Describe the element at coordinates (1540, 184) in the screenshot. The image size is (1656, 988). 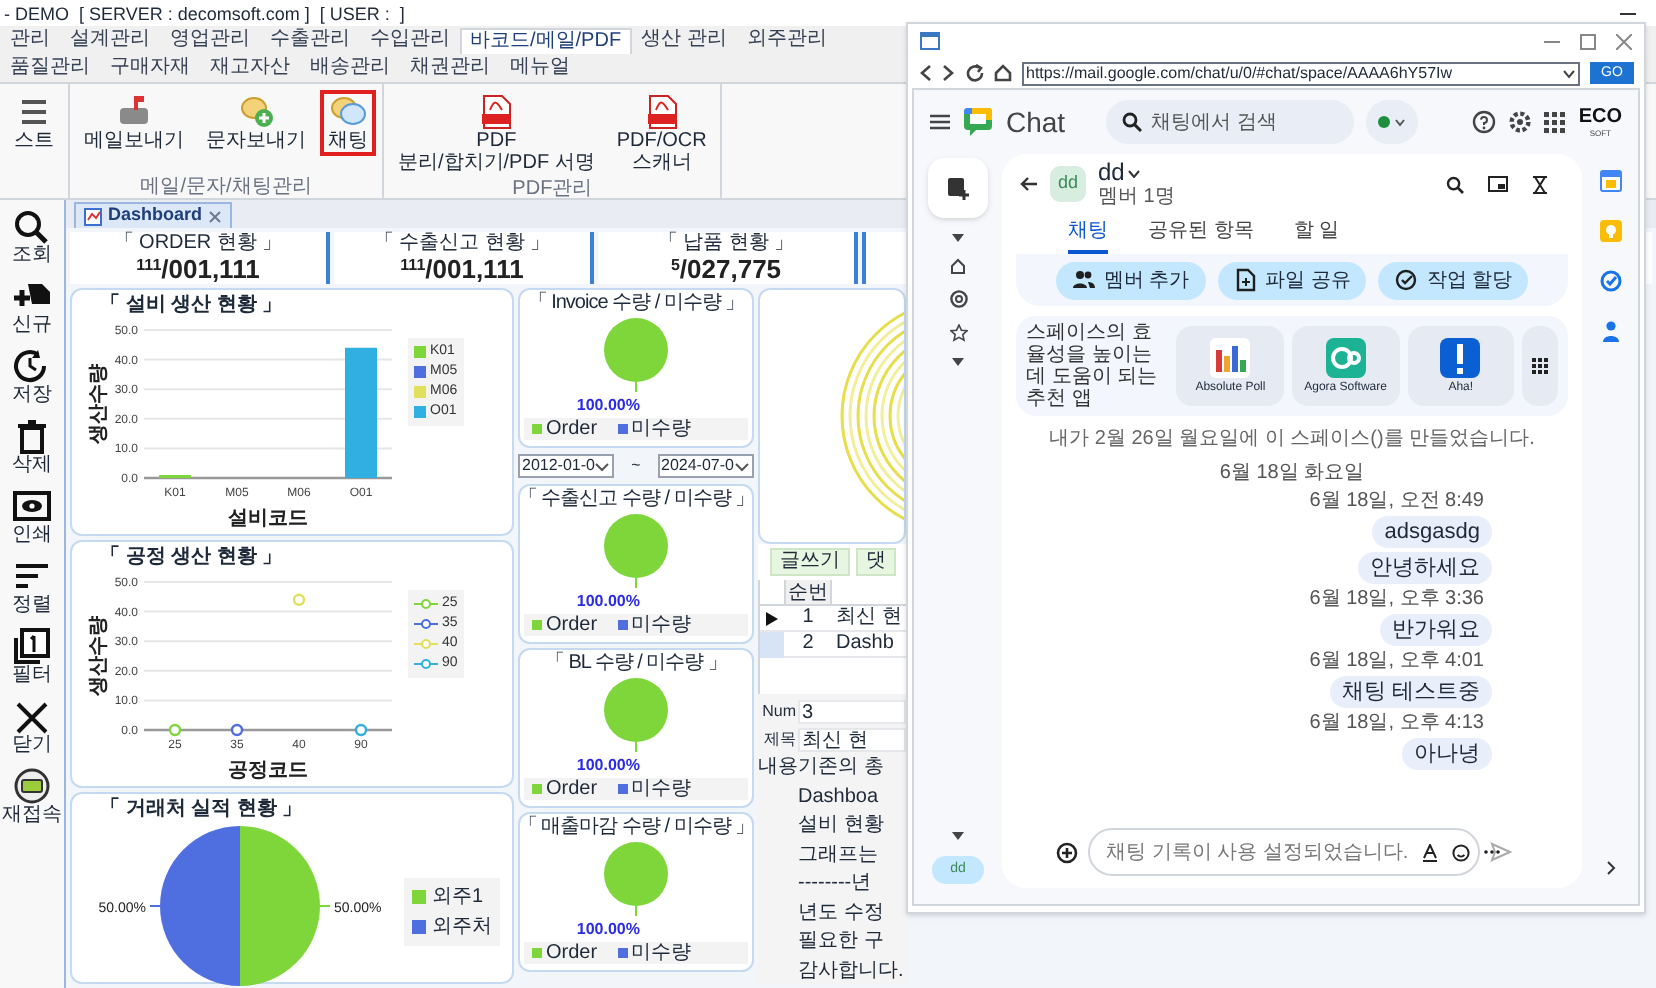
I see `hourglass-icon` at that location.